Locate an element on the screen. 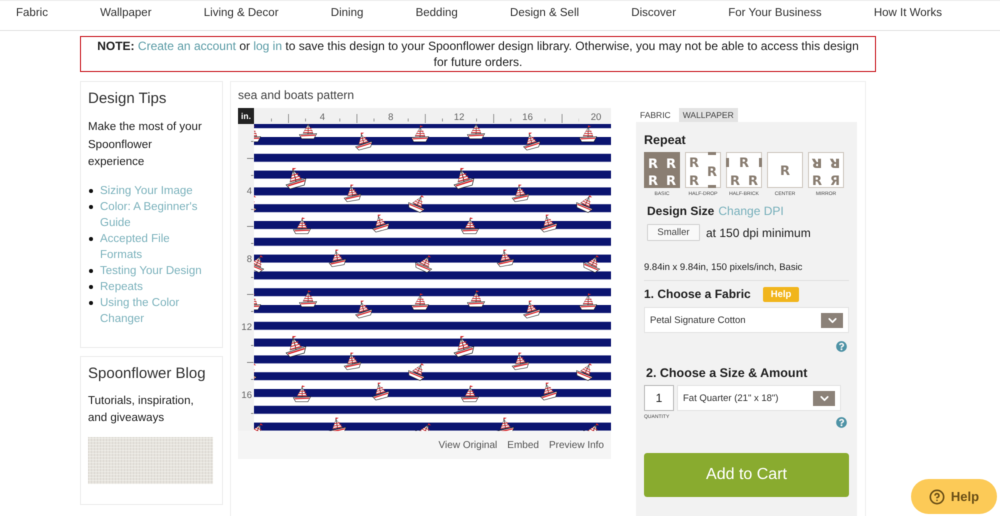 The width and height of the screenshot is (1000, 516). card-intro: Make the most of your Spoonflower experience is located at coordinates (145, 145).